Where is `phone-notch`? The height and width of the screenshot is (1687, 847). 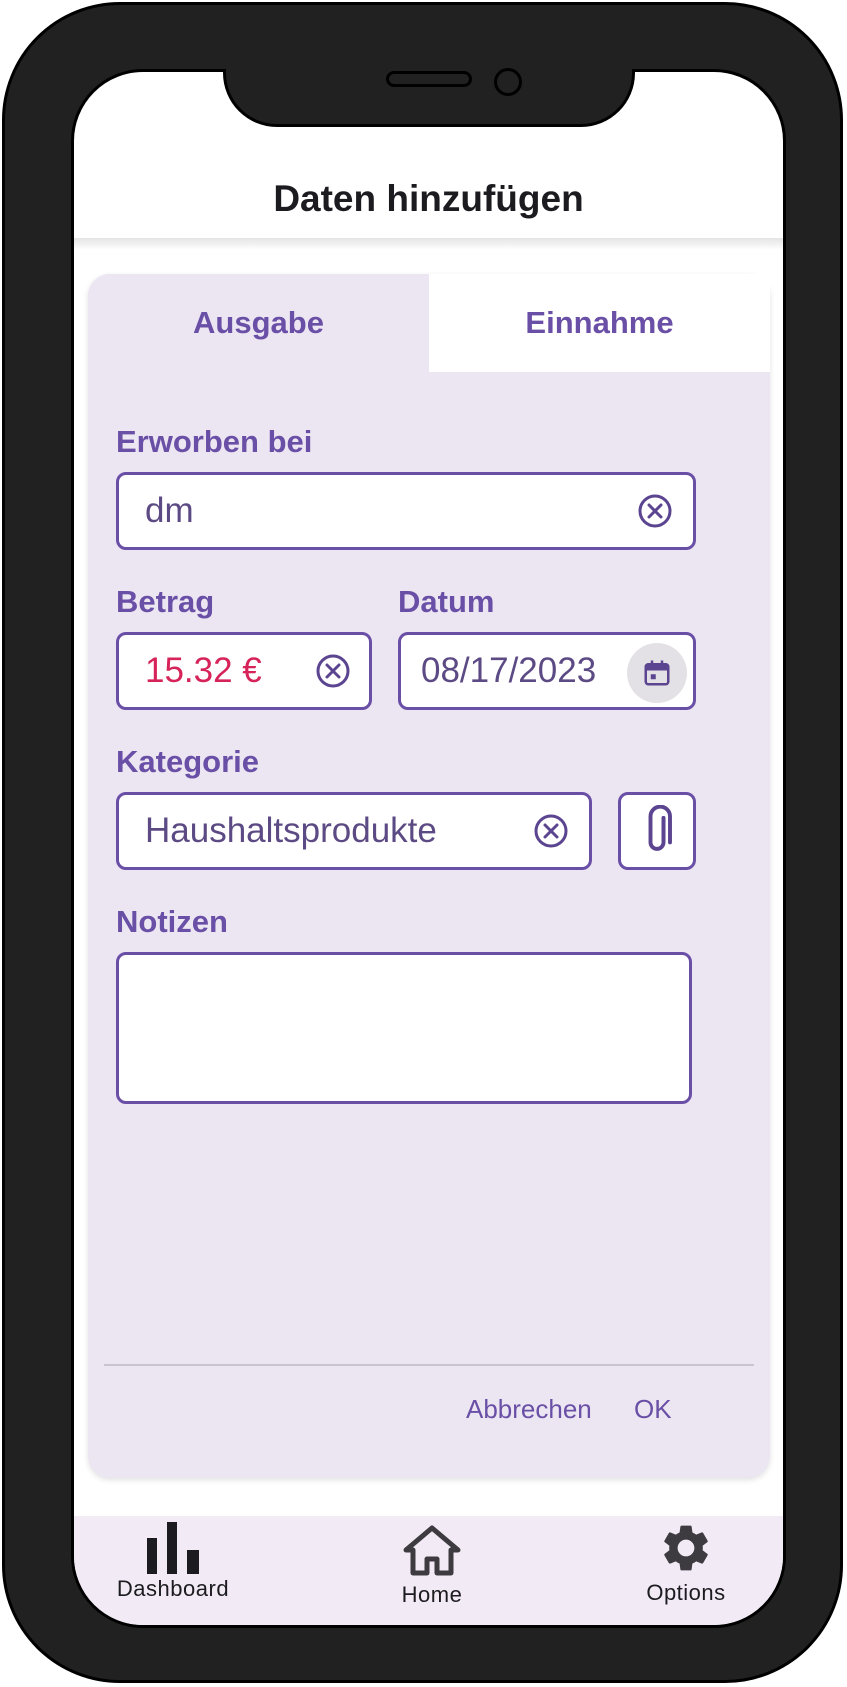
phone-notch is located at coordinates (429, 97).